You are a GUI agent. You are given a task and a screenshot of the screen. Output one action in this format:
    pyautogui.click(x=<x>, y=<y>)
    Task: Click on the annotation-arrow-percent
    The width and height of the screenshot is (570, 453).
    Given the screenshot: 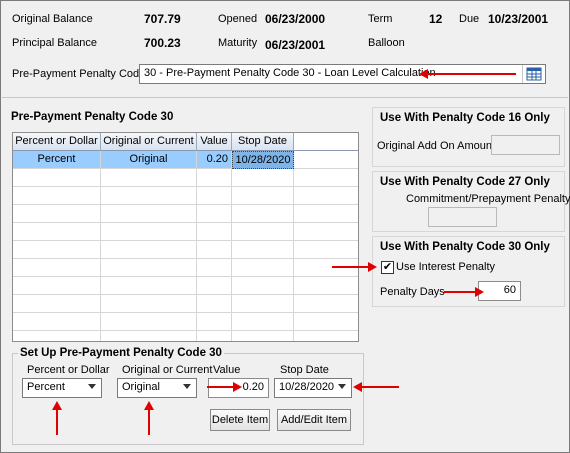 What is the action you would take?
    pyautogui.click(x=57, y=418)
    